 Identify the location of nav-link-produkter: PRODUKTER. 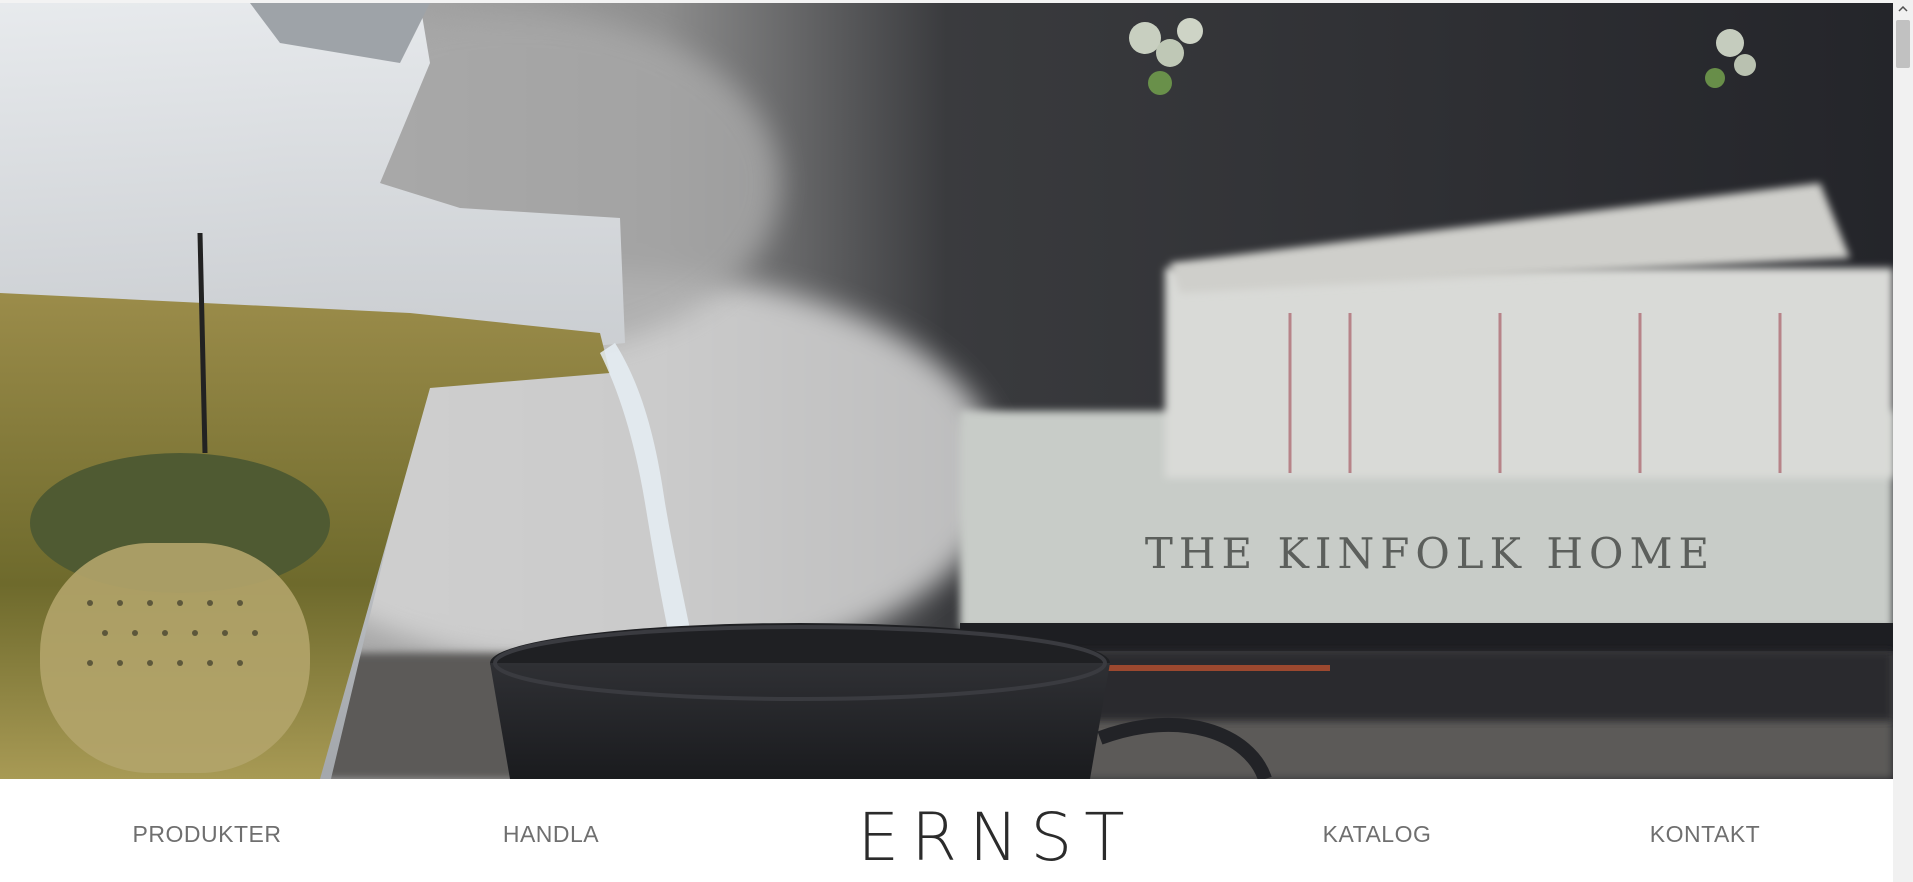
(207, 834).